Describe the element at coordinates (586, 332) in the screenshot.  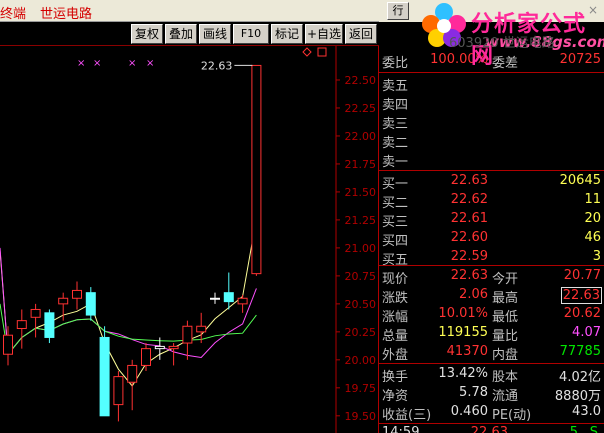
I see `volume-ratio-value: 4.07` at that location.